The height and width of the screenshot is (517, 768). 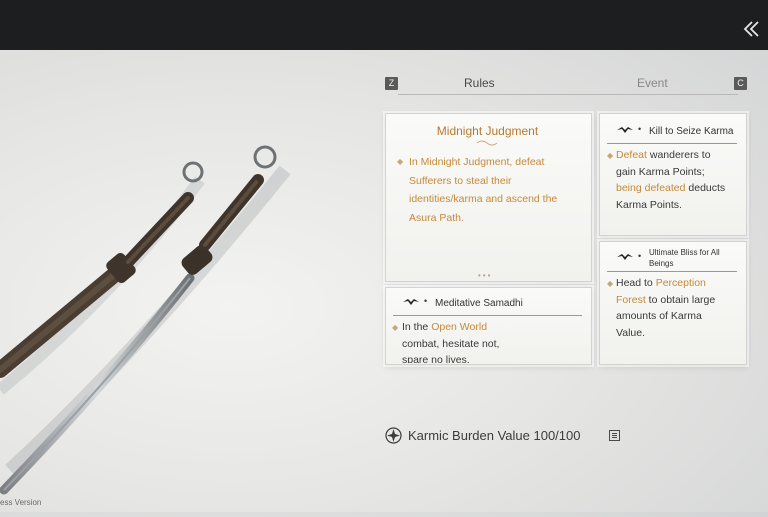 What do you see at coordinates (479, 83) in the screenshot?
I see `tab-rules: Rules` at bounding box center [479, 83].